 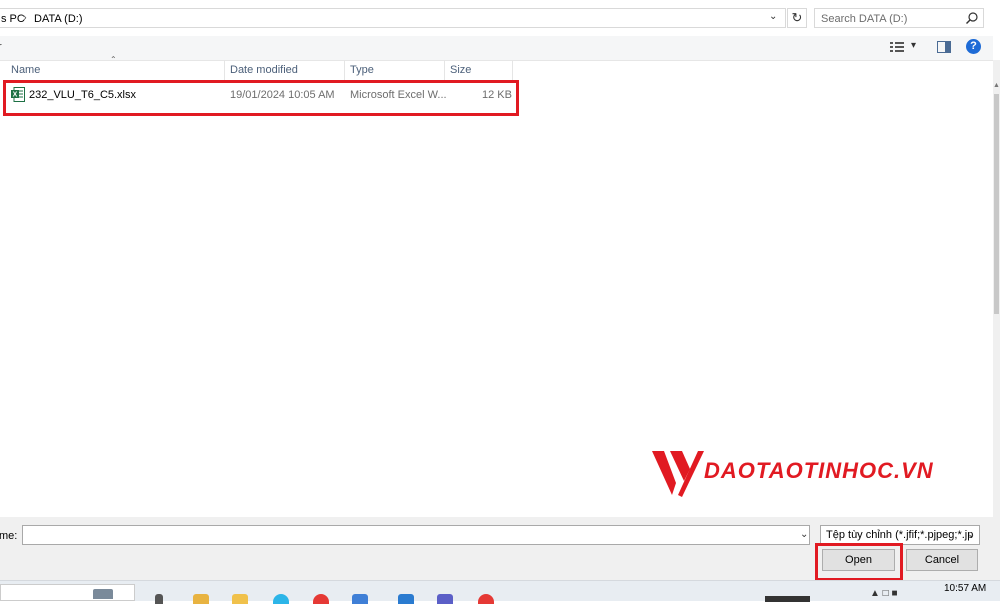 I want to click on column-header-date-modified: Date modified, so click(x=285, y=70).